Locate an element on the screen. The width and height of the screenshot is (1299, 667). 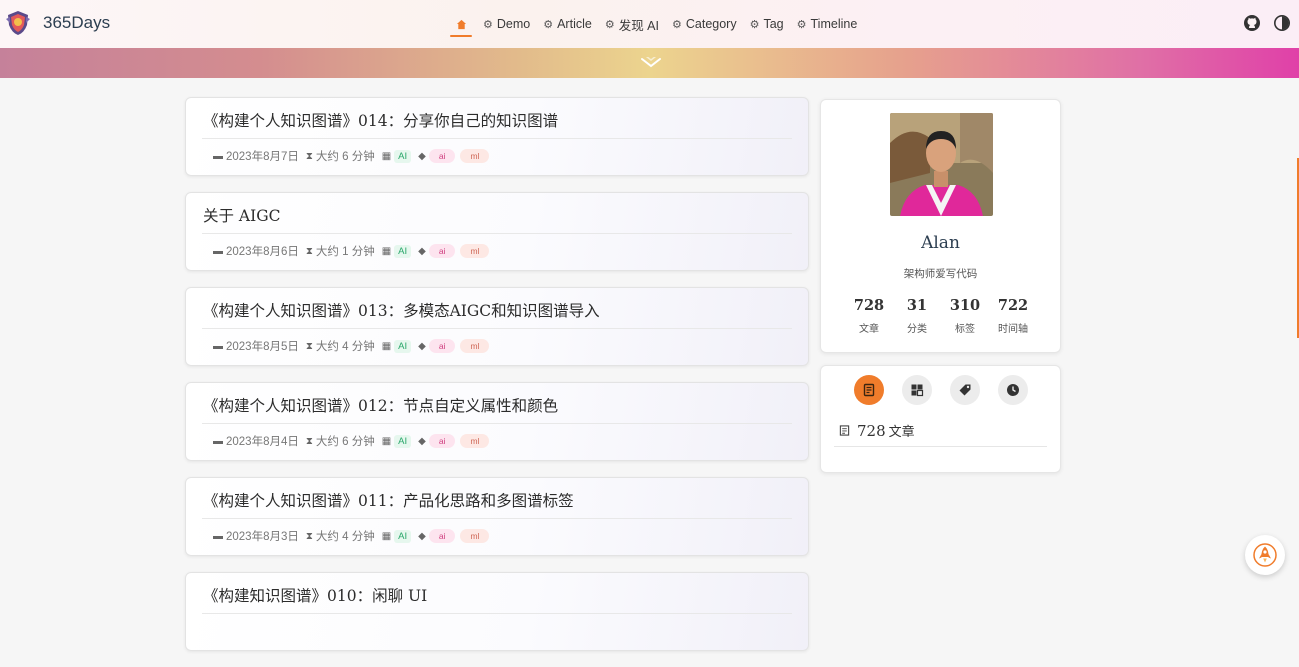
theme-toggle-icon is located at coordinates (1282, 23).